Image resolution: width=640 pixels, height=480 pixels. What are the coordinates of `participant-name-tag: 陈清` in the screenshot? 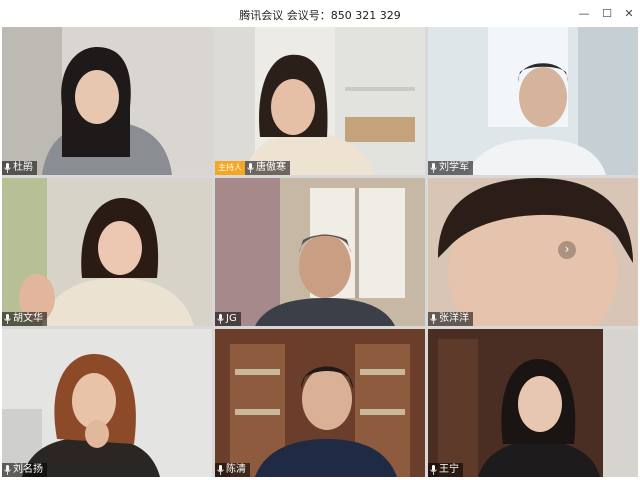 It's located at (232, 470).